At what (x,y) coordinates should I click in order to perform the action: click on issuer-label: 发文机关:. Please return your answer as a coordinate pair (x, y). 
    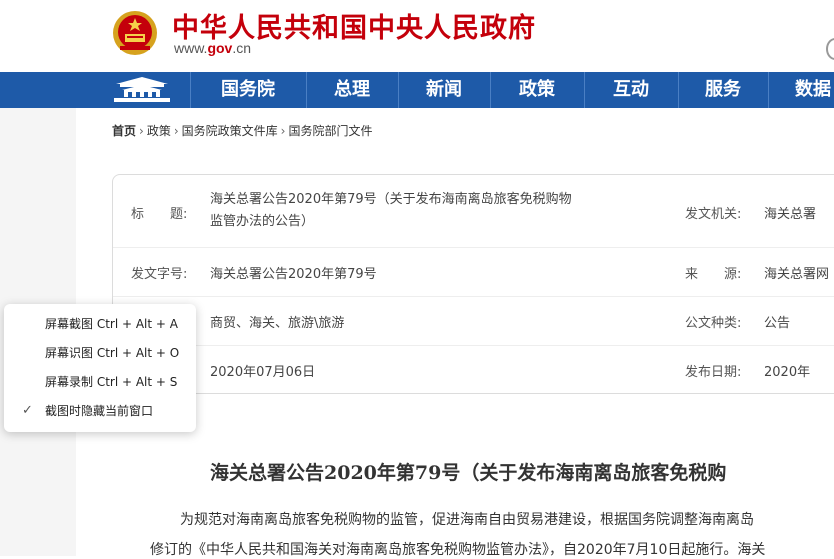
    Looking at the image, I should click on (713, 214).